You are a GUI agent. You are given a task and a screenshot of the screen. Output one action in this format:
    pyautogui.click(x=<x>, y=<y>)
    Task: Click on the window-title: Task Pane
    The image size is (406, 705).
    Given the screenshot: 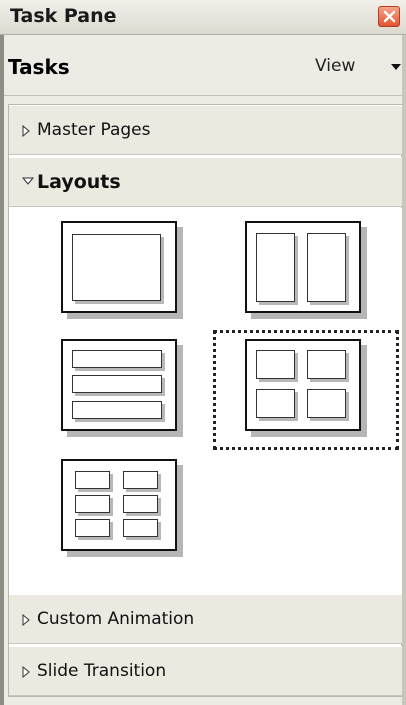 What is the action you would take?
    pyautogui.click(x=63, y=16)
    